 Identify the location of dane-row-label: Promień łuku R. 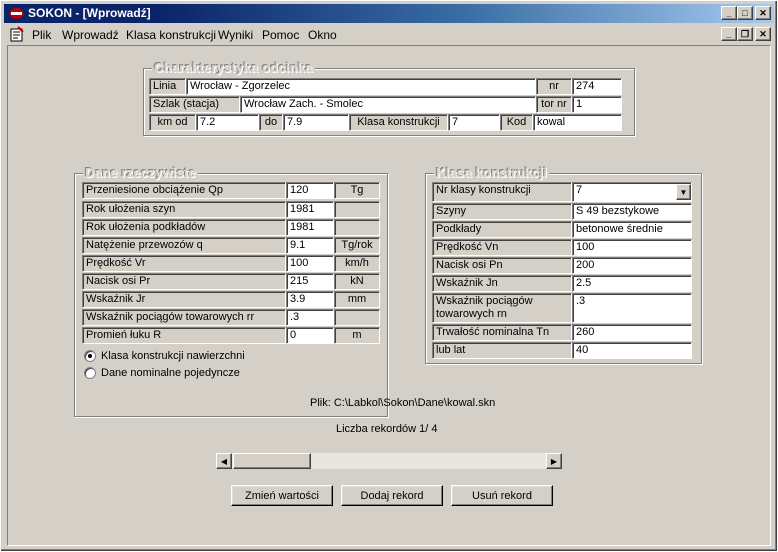
(184, 335).